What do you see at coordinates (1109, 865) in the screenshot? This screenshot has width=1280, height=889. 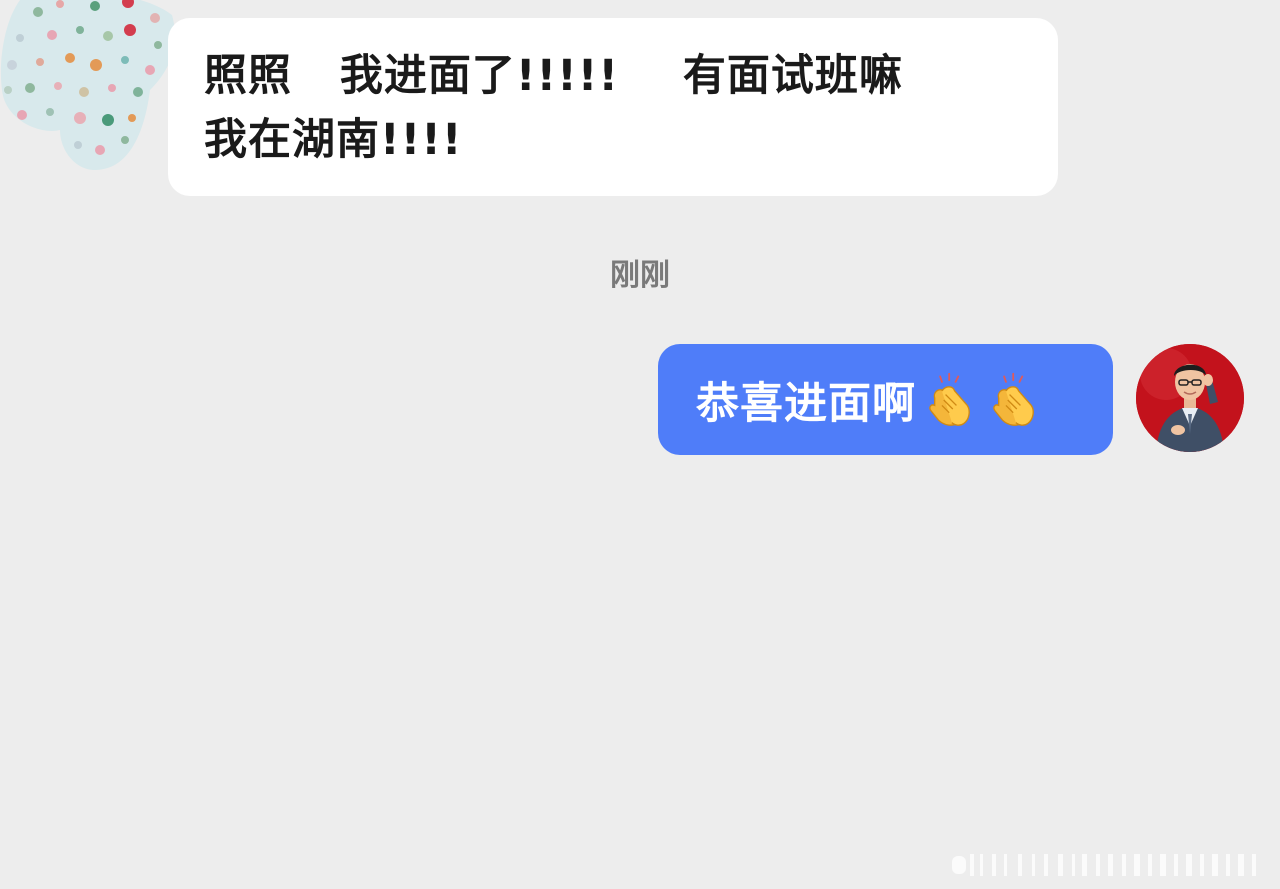 I see `watermark-bar` at bounding box center [1109, 865].